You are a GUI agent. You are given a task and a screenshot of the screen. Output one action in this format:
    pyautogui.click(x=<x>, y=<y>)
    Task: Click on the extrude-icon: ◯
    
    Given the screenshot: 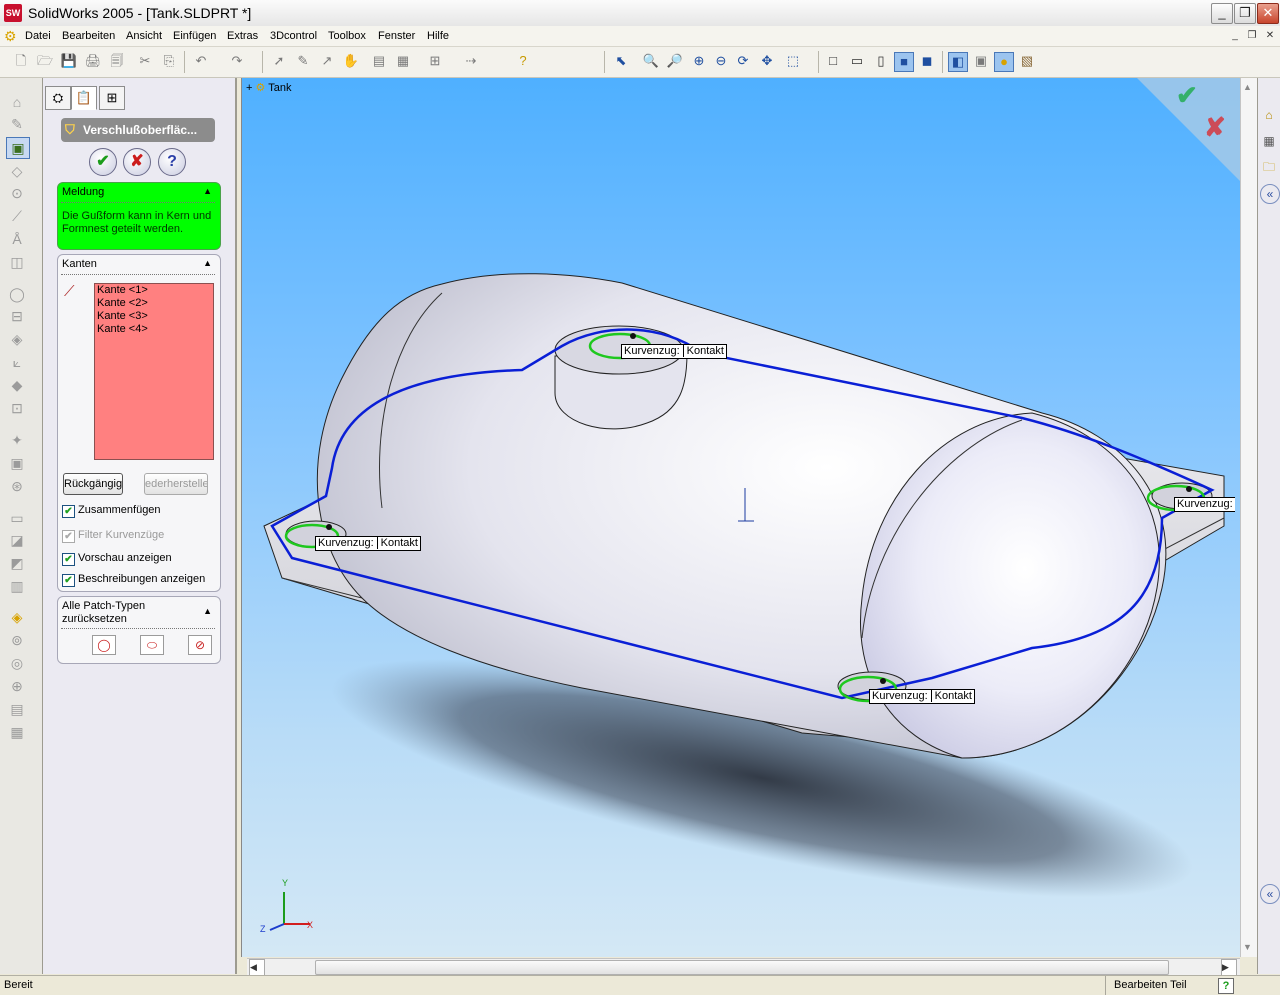 What is the action you would take?
    pyautogui.click(x=17, y=294)
    